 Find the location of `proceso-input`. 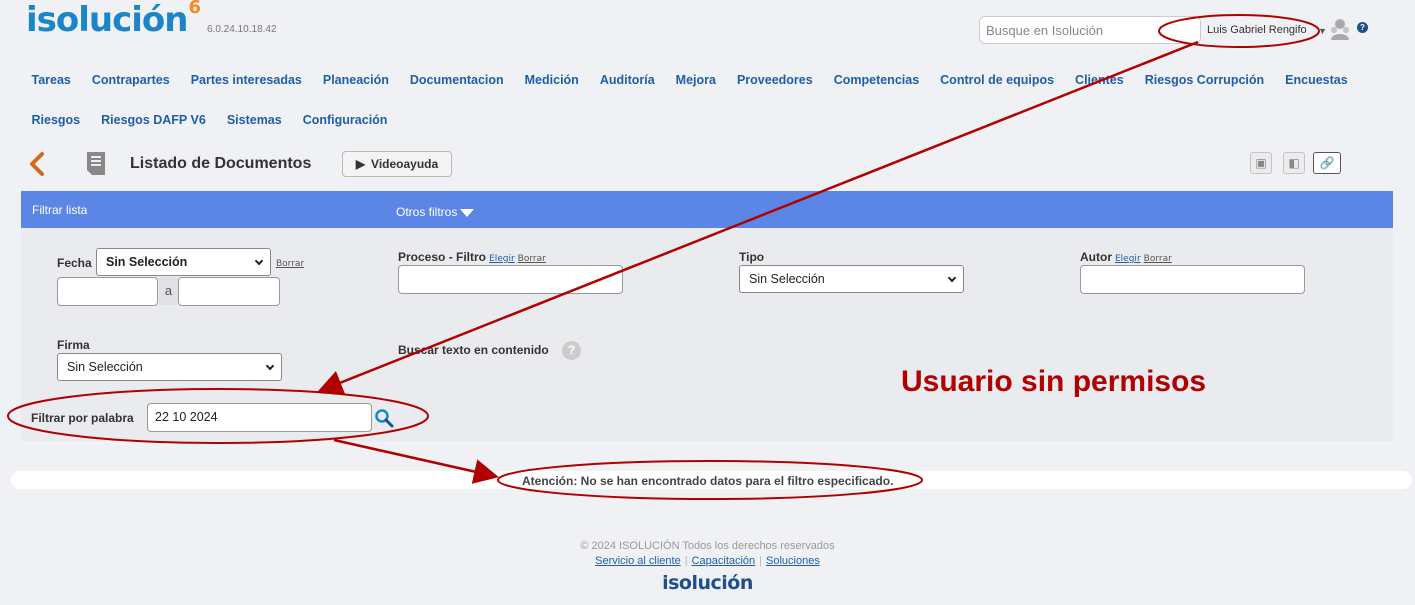

proceso-input is located at coordinates (510, 279).